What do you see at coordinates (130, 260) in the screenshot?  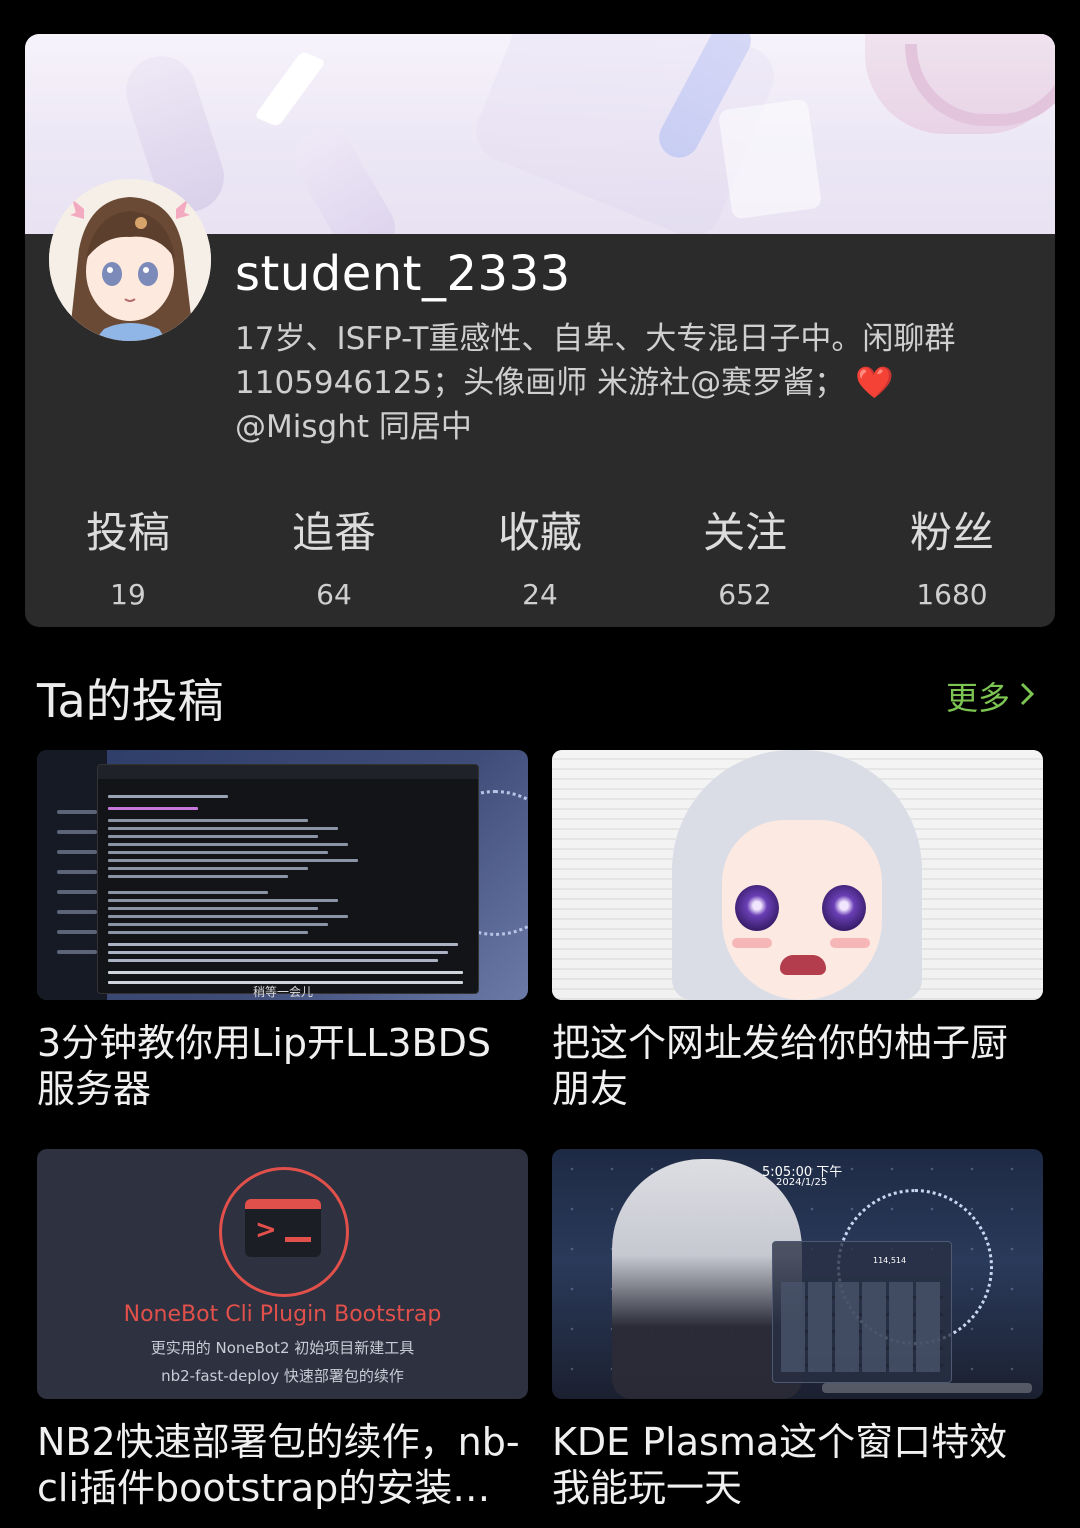 I see `avatar` at bounding box center [130, 260].